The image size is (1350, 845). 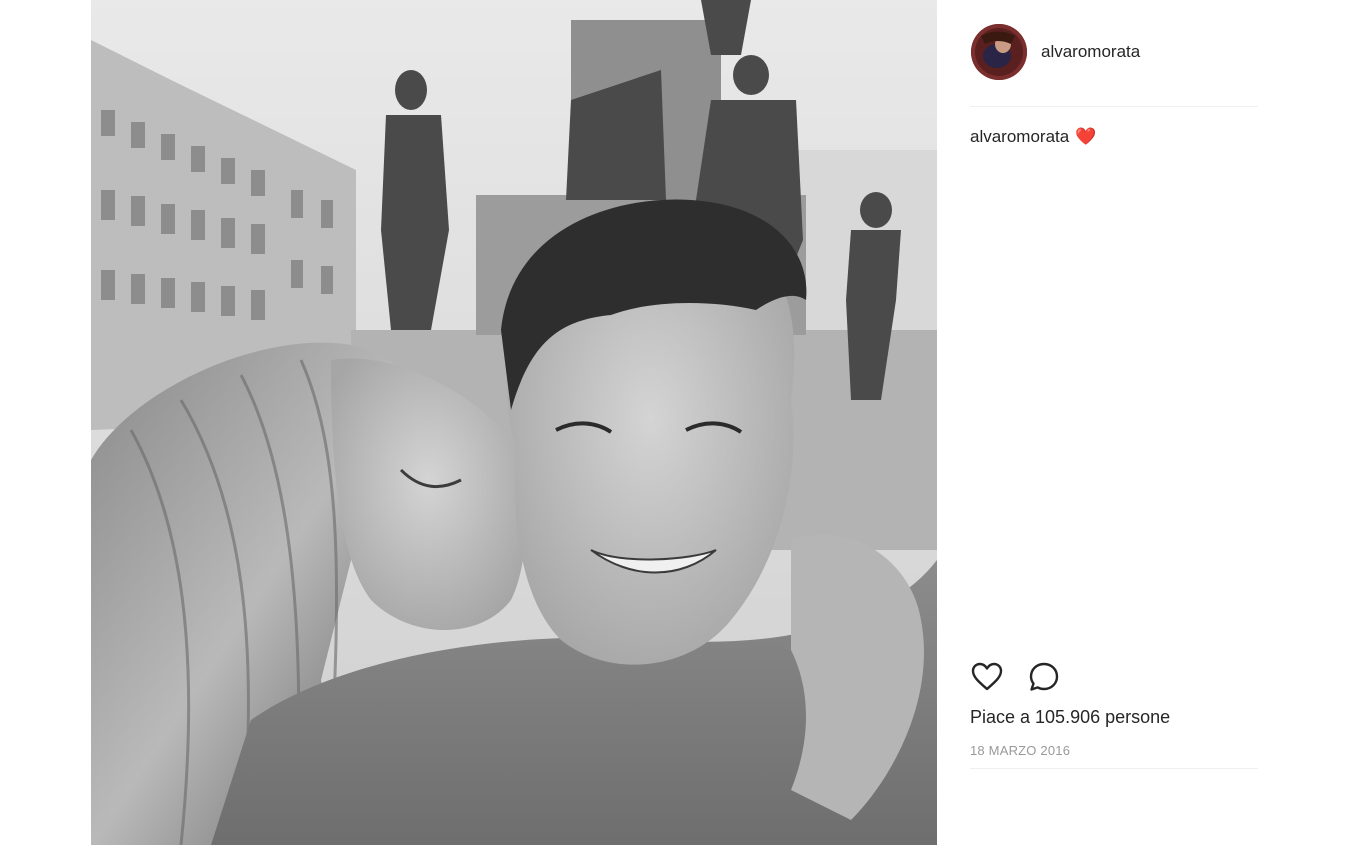 What do you see at coordinates (1086, 136) in the screenshot?
I see `caption-text: ❤️` at bounding box center [1086, 136].